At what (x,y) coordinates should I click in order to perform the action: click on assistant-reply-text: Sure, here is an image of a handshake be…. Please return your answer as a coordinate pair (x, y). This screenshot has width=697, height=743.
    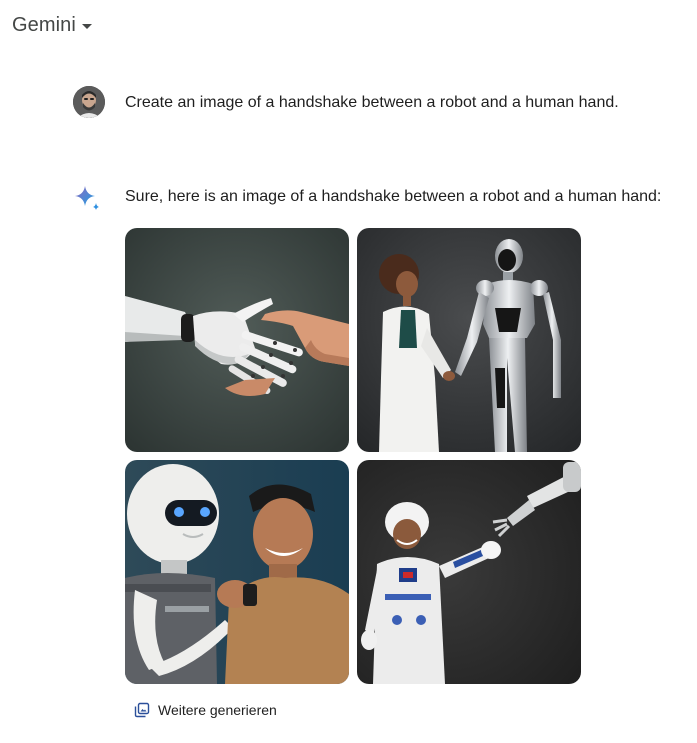
    Looking at the image, I should click on (393, 196).